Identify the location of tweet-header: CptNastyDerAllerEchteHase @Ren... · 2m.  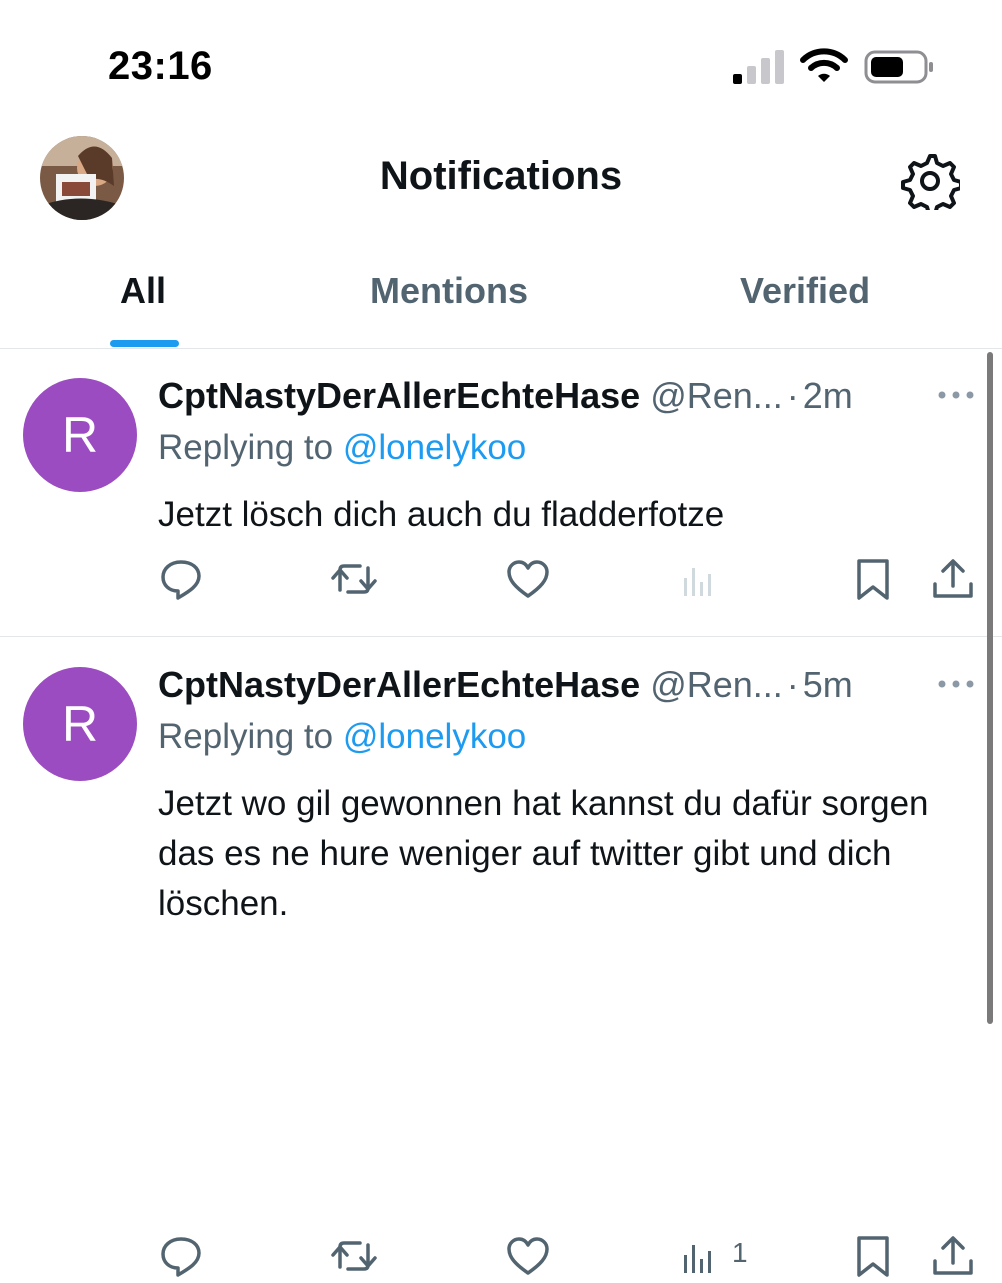
(528, 396).